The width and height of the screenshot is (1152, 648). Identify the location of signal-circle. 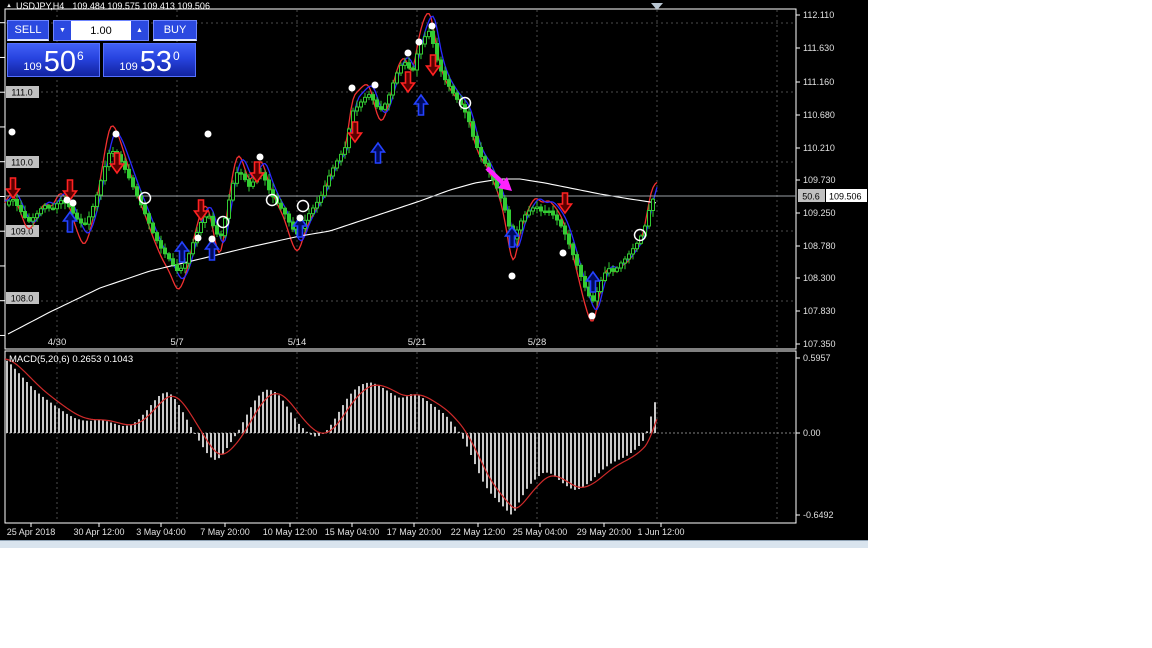
(303, 206).